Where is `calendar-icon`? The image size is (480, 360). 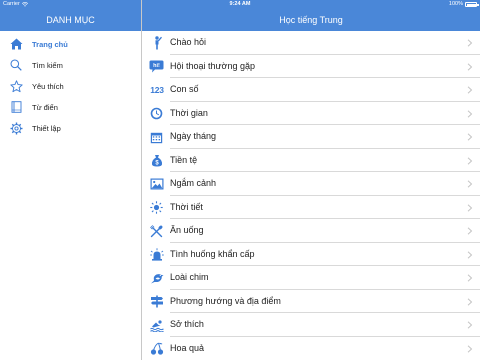 calendar-icon is located at coordinates (156, 137).